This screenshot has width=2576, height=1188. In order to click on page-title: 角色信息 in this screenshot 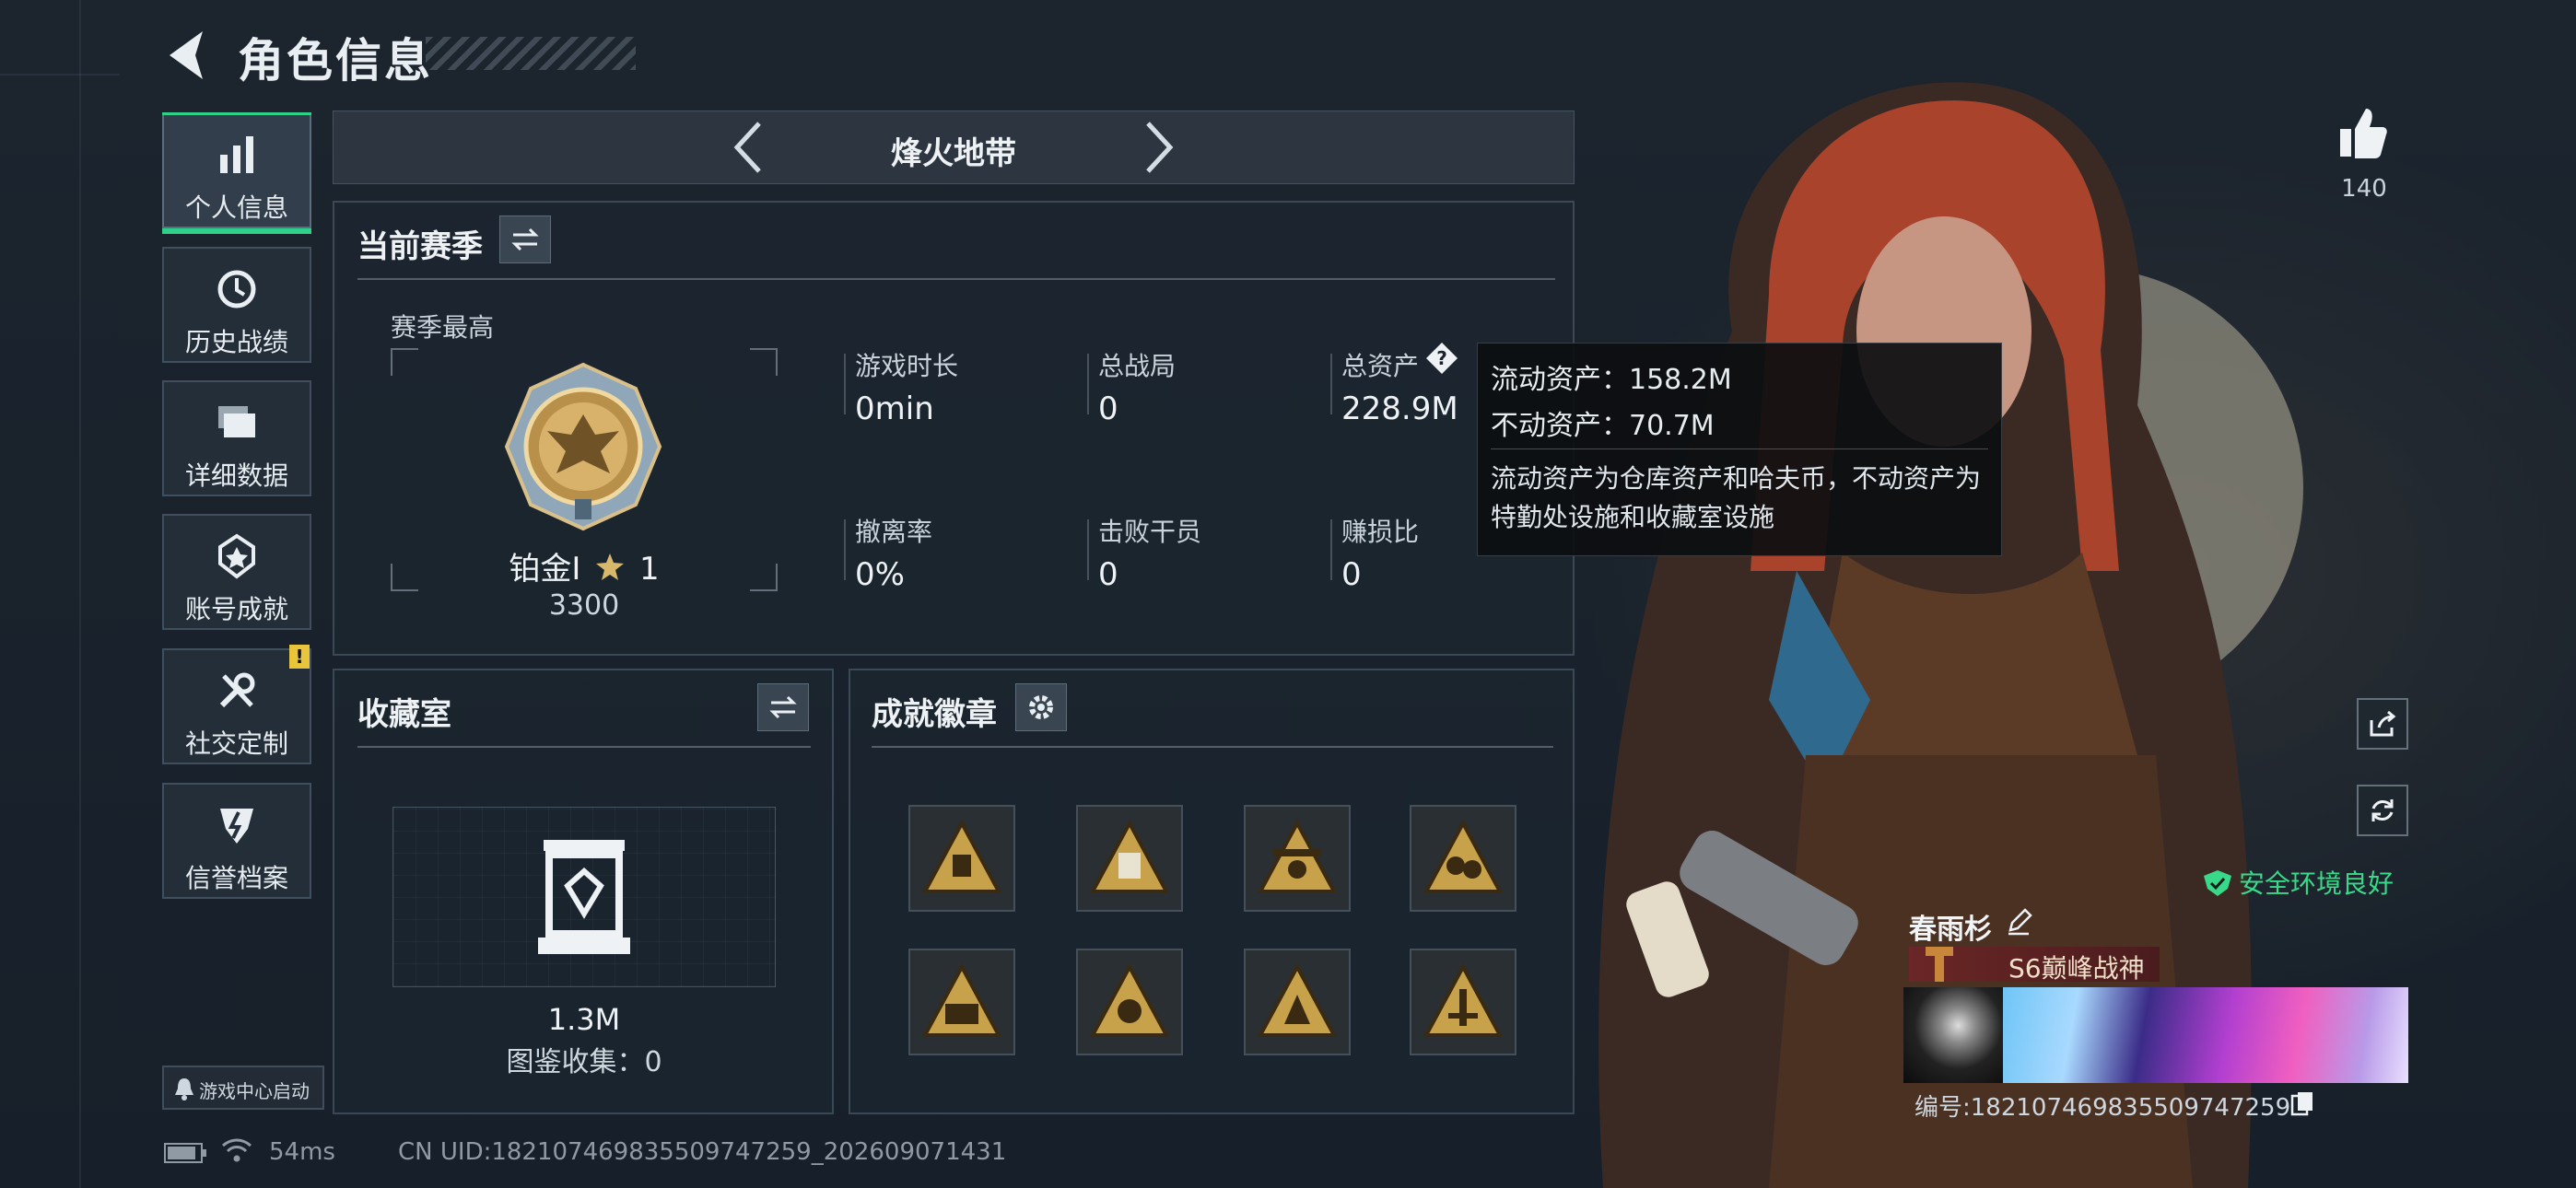, I will do `click(335, 60)`.